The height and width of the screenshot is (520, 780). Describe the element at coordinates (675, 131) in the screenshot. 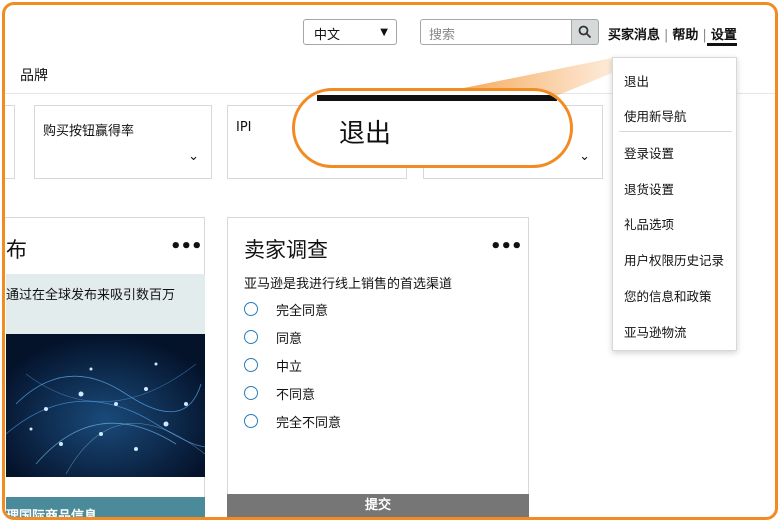

I see `menu-separator` at that location.